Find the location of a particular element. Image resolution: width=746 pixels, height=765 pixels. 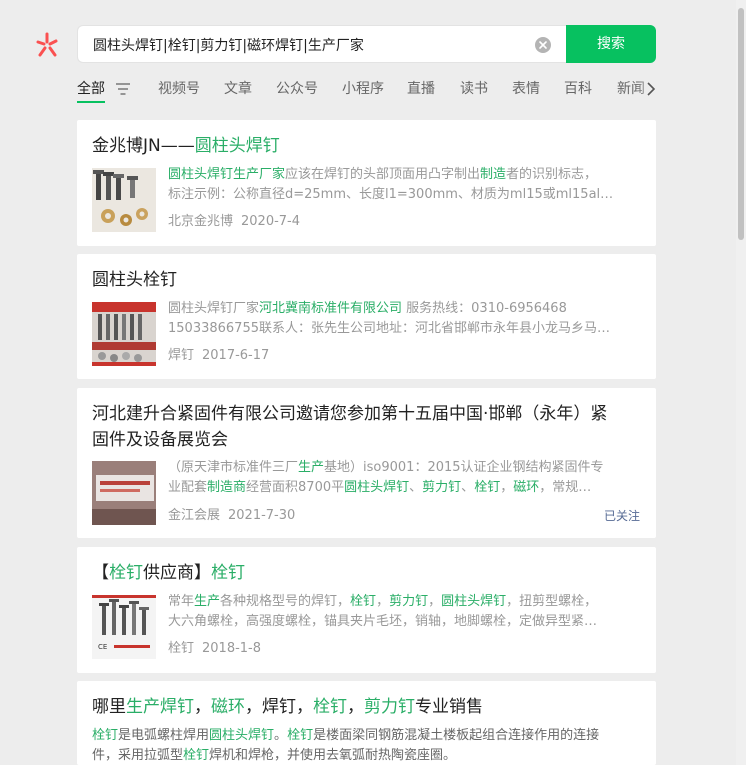

result-meta: 焊钉 2017-6-17 is located at coordinates (218, 353).